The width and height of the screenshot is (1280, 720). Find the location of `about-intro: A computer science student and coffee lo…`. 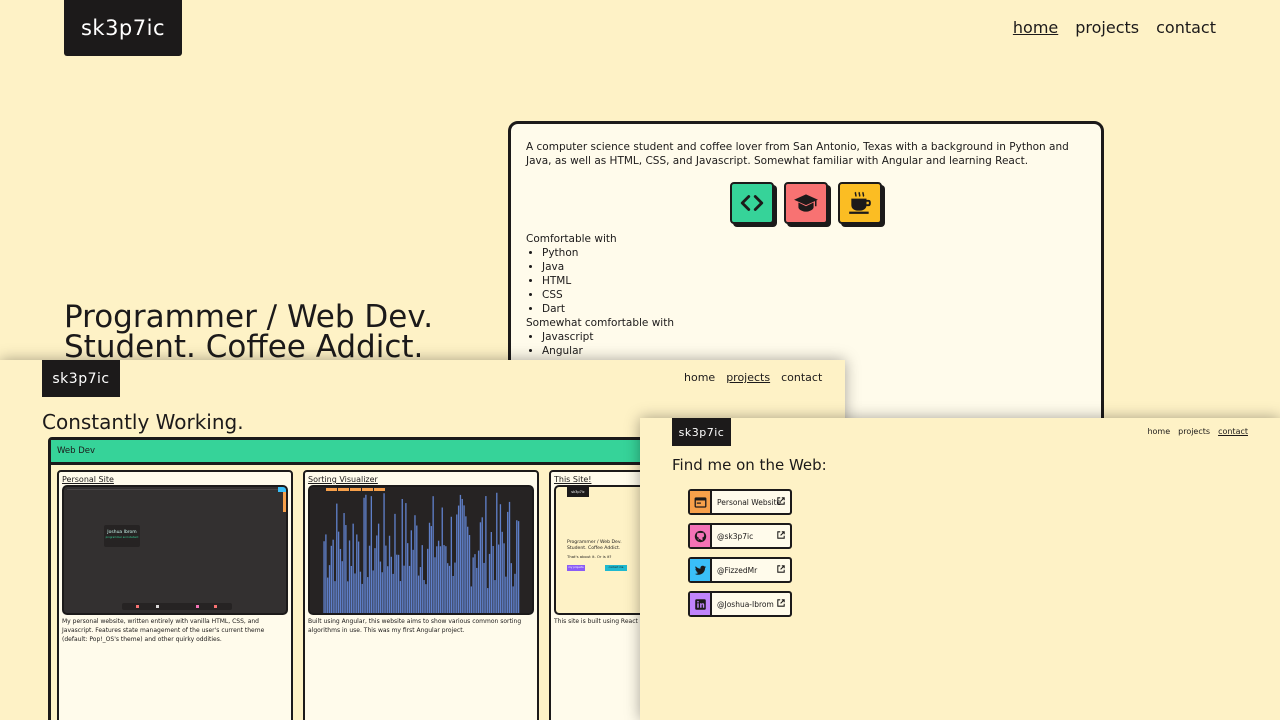

about-intro: A computer science student and coffee lo… is located at coordinates (797, 154).